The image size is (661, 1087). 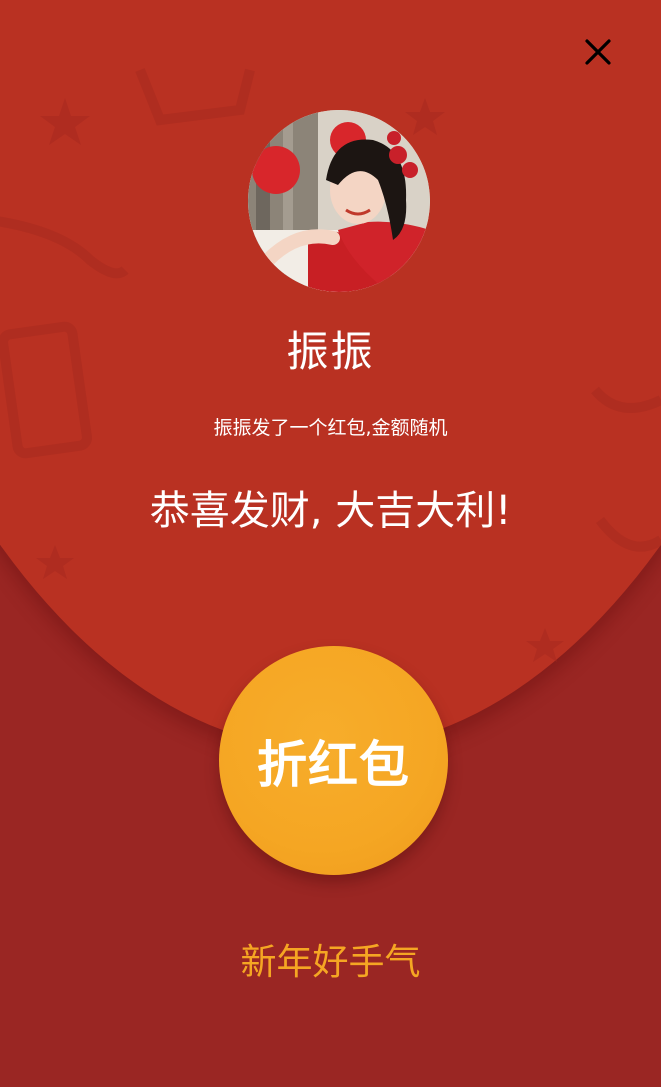 What do you see at coordinates (333, 764) in the screenshot?
I see `open-button-label: 折红包` at bounding box center [333, 764].